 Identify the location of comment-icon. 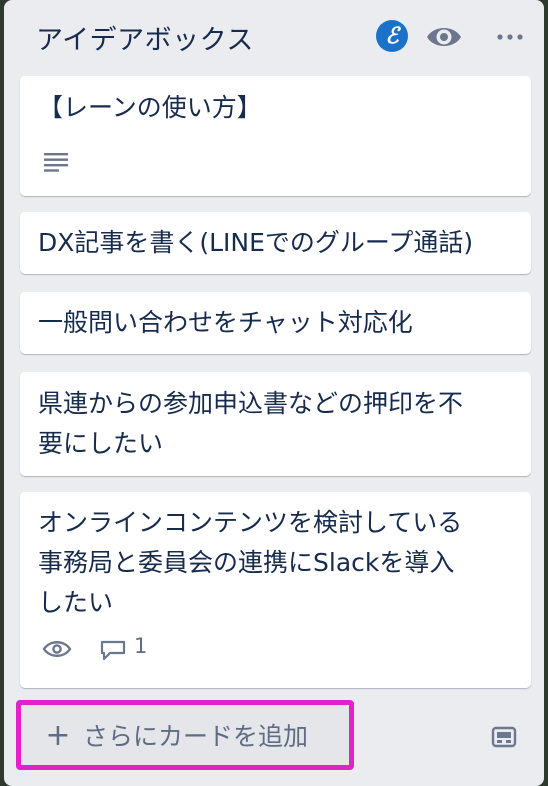
(113, 650).